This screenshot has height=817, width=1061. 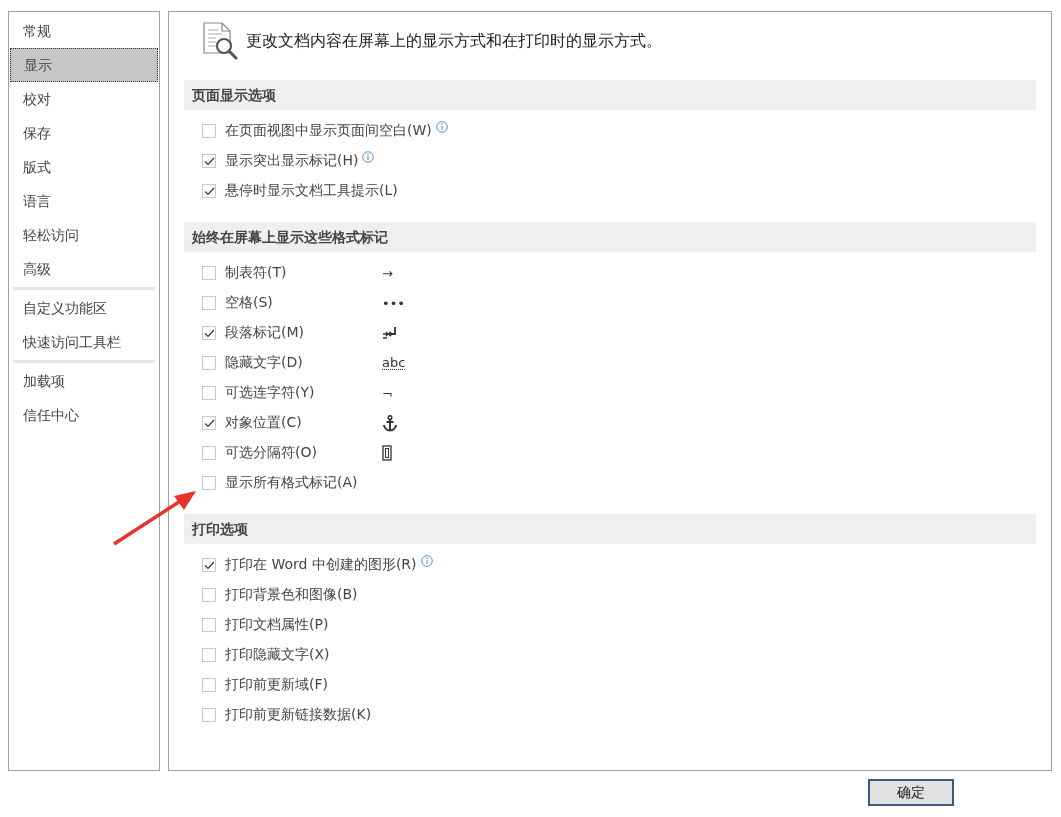 What do you see at coordinates (454, 41) in the screenshot?
I see `description-text: 更改文档内容在屏幕上的显示方式和在打印时的显示方式。` at bounding box center [454, 41].